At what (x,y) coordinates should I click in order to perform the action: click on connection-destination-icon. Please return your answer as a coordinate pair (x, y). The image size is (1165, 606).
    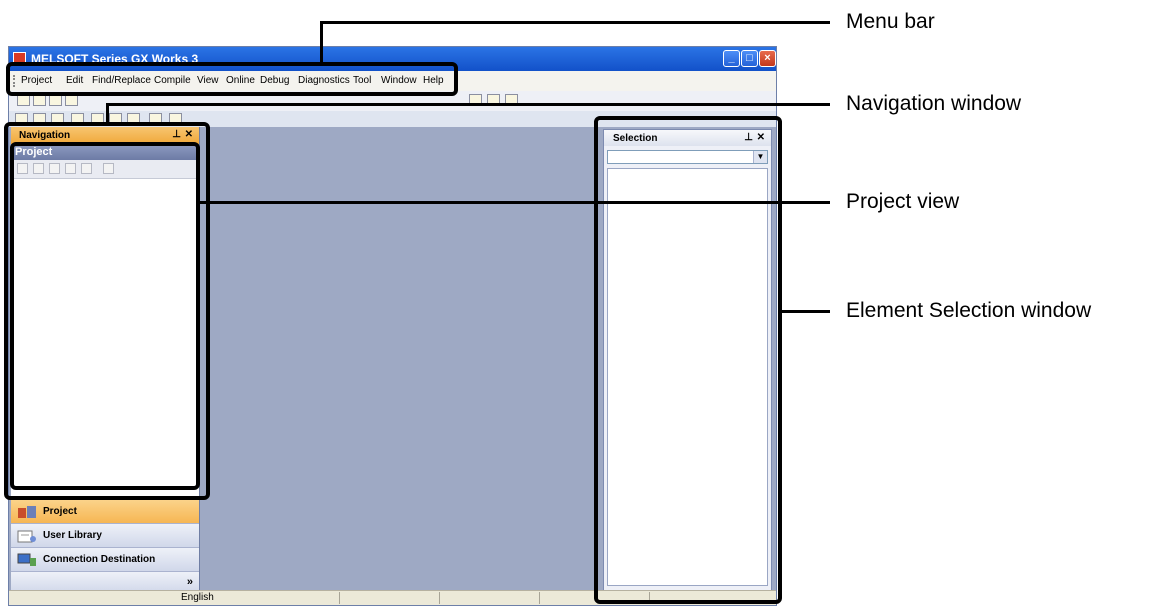
    Looking at the image, I should click on (27, 560).